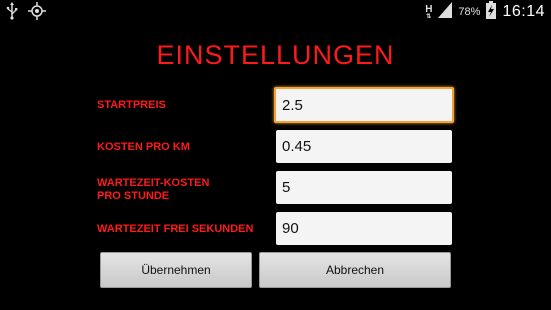  What do you see at coordinates (429, 11) in the screenshot?
I see `network-h-icon: H ⇅` at bounding box center [429, 11].